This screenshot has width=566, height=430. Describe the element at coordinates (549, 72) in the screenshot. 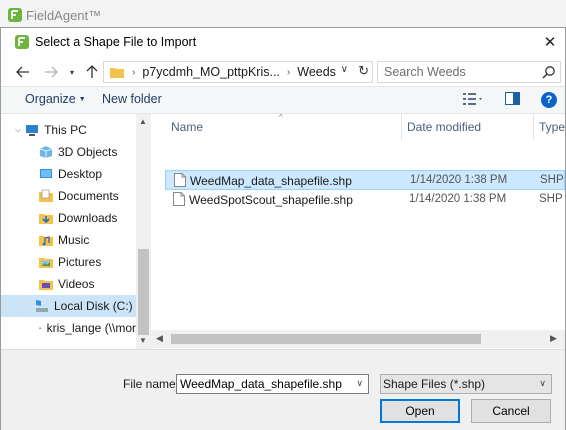

I see `search-icon` at that location.